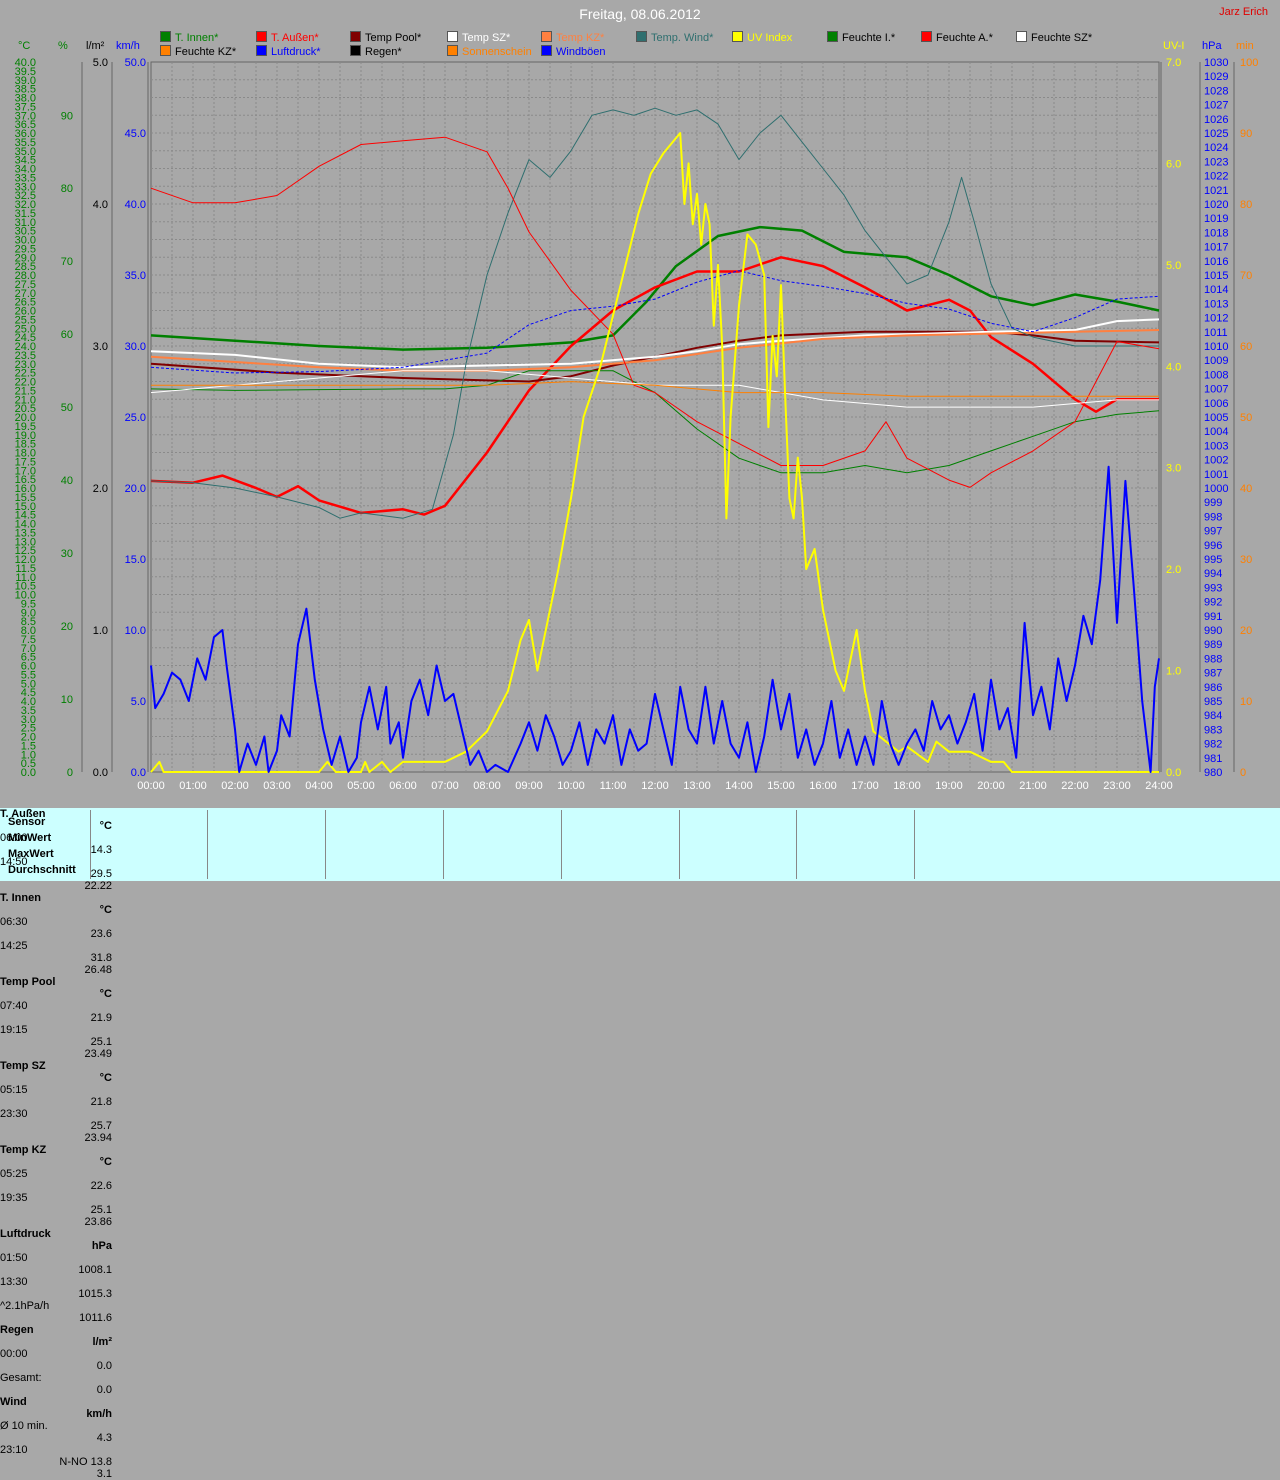  What do you see at coordinates (101, 934) in the screenshot?
I see `block-min-value: 23.6` at bounding box center [101, 934].